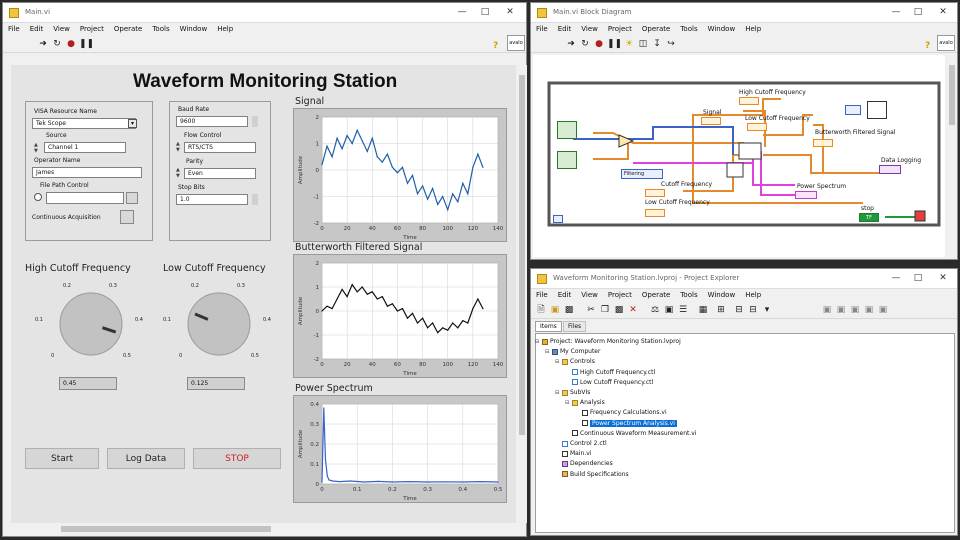 The width and height of the screenshot is (960, 540). Describe the element at coordinates (585, 44) in the screenshot. I see `run-continuous-icon: ↻` at that location.